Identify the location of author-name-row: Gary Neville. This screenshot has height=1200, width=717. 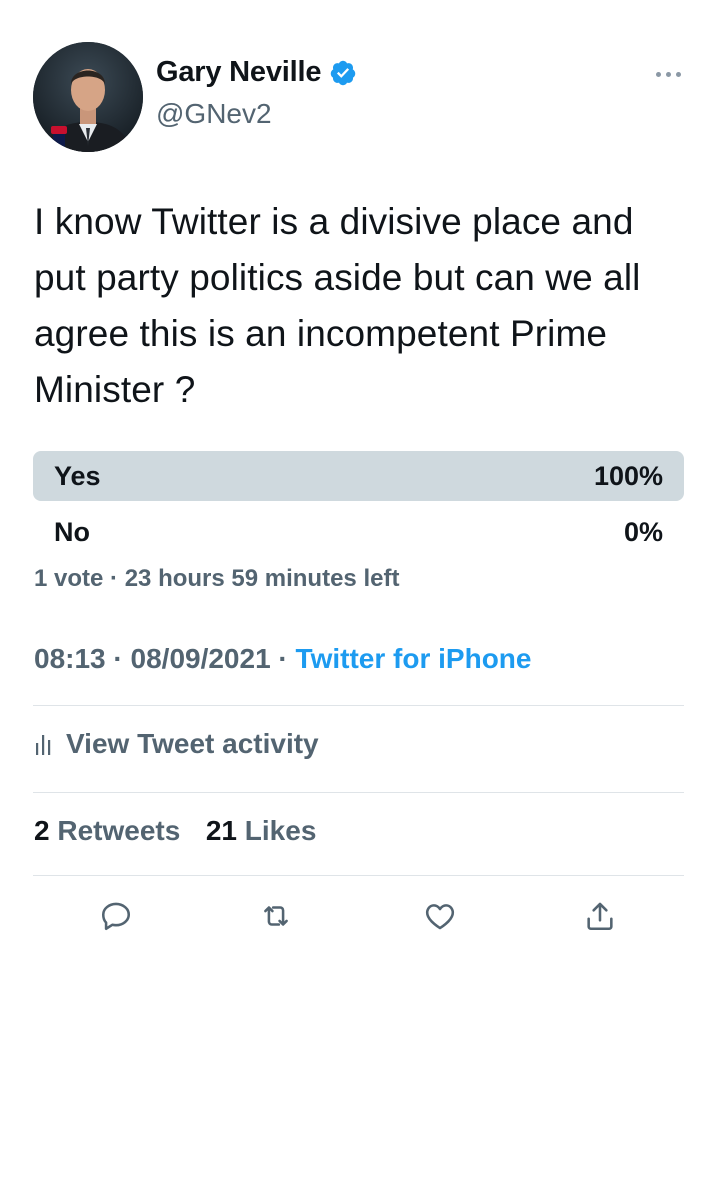
(256, 72).